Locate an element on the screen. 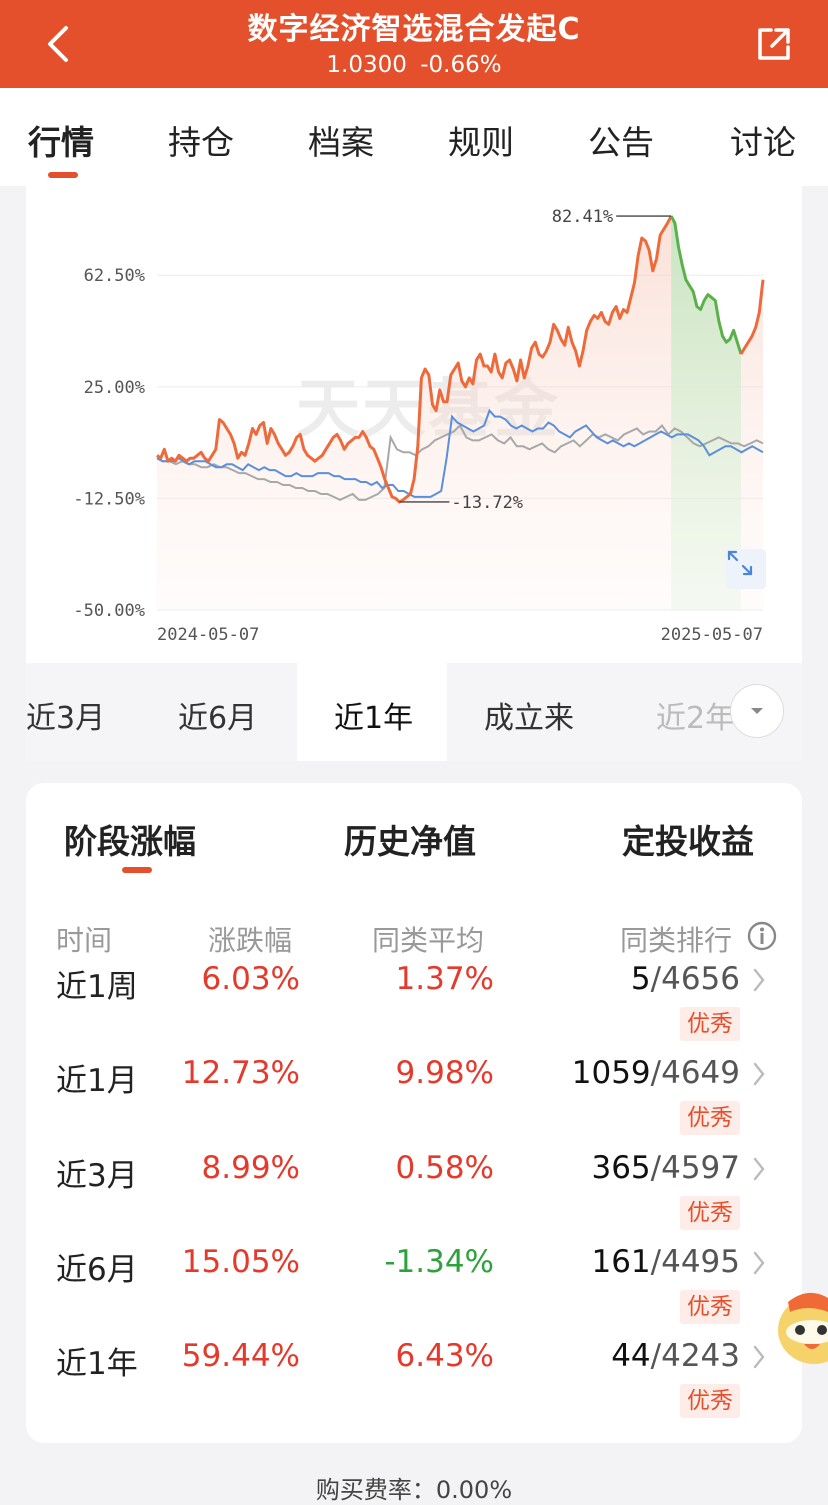 This screenshot has width=828, height=1505. table-row: 近1周 6.03% 1.37% 5/4656 优秀 is located at coordinates (414, 1008).